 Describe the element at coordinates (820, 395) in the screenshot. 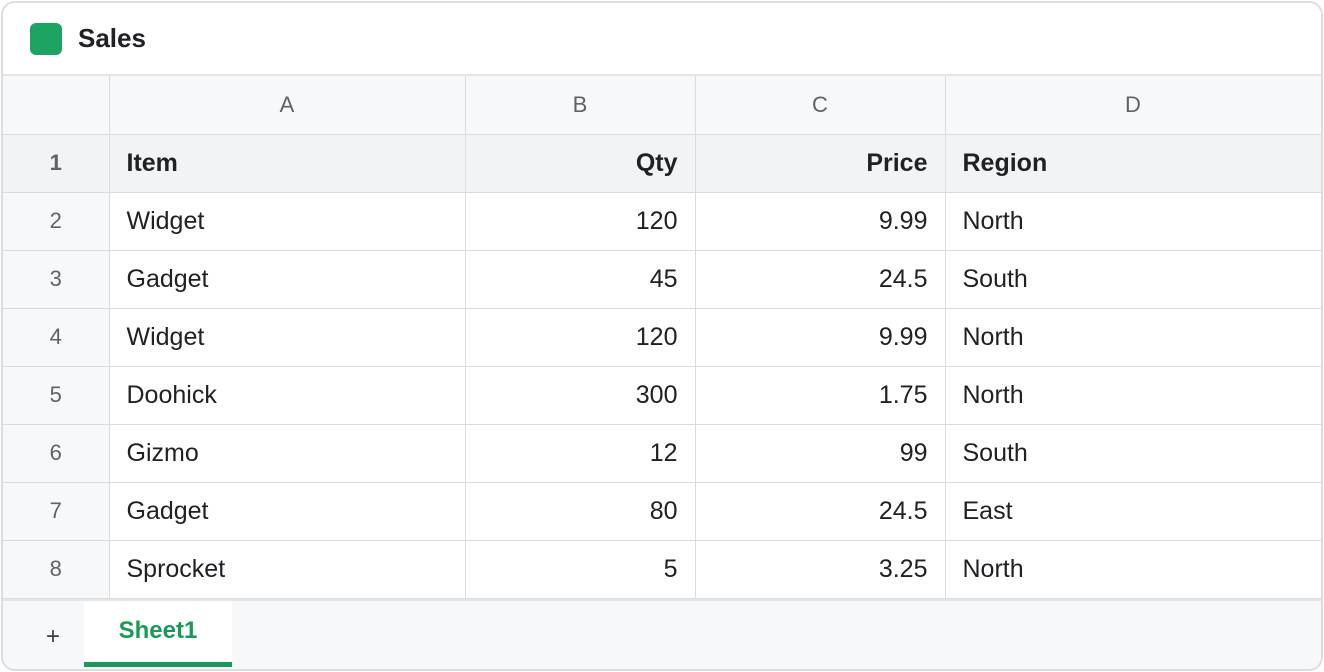

I see `cell-c5: 1.75` at that location.